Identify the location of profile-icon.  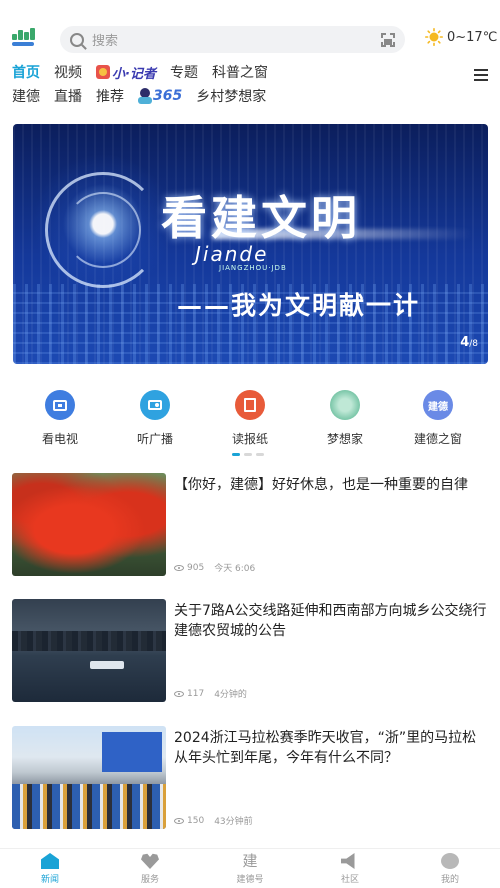
(450, 861).